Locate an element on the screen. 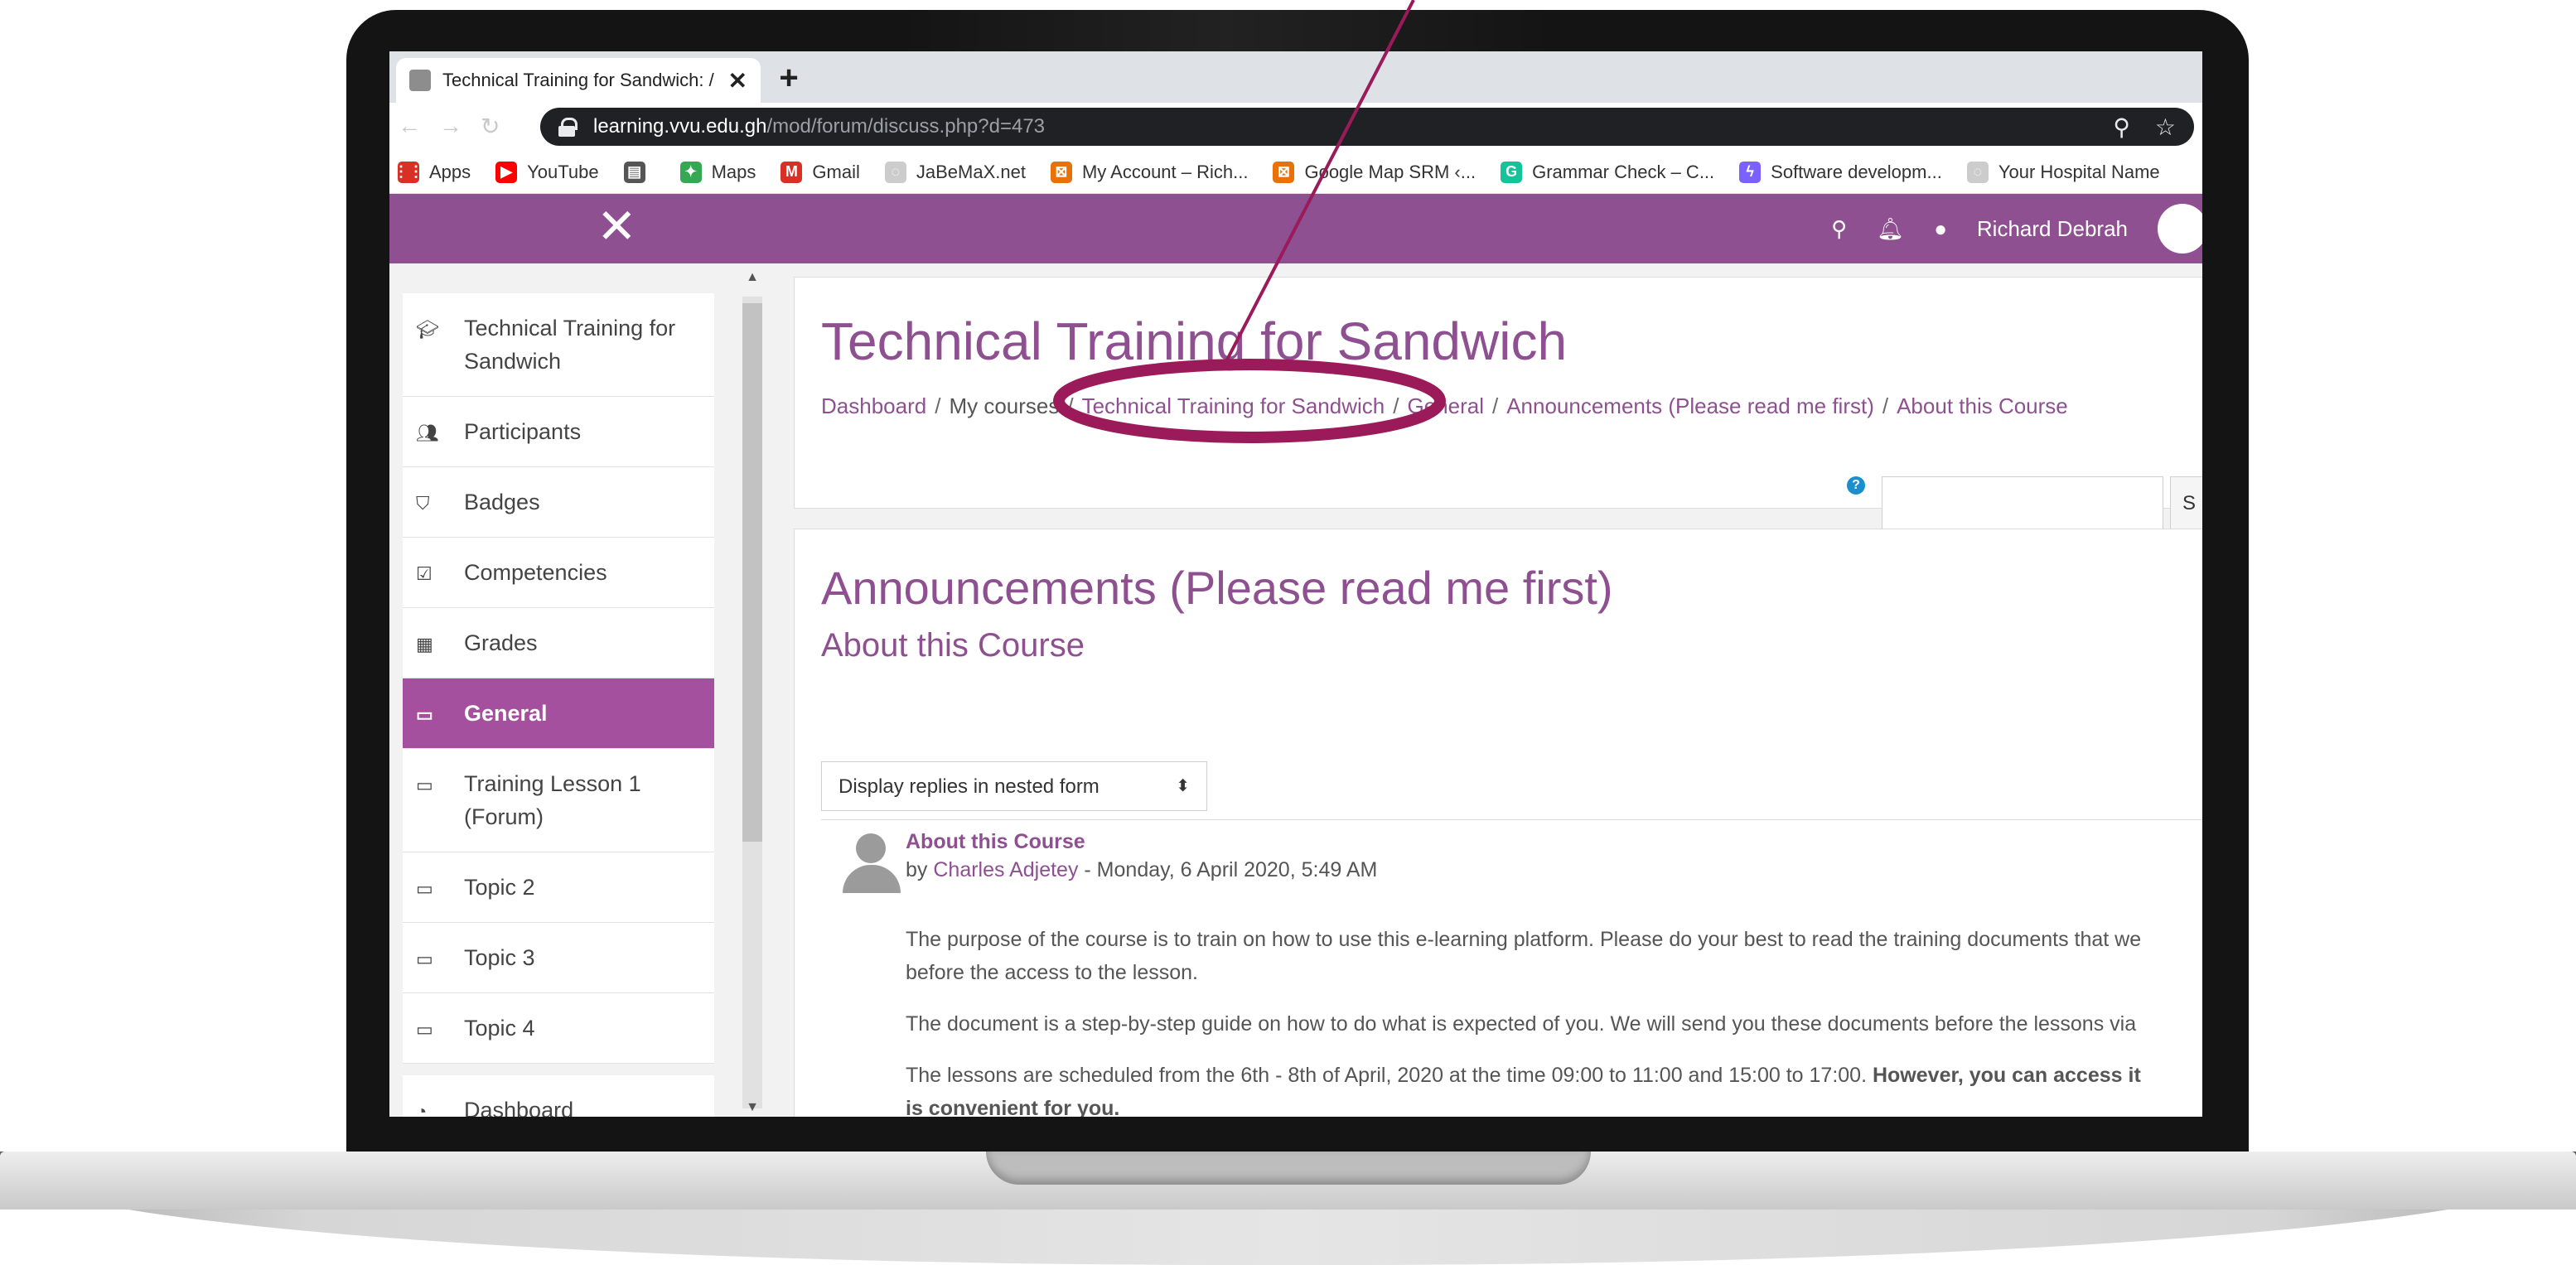  breadcrumb-link: About this Course is located at coordinates (1983, 406).